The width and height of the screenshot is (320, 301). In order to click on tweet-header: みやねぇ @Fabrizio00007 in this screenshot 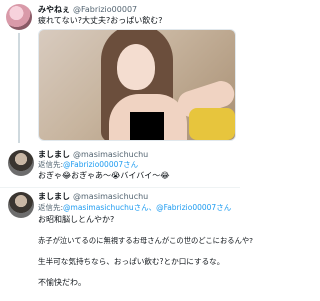, I will do `click(87, 9)`.